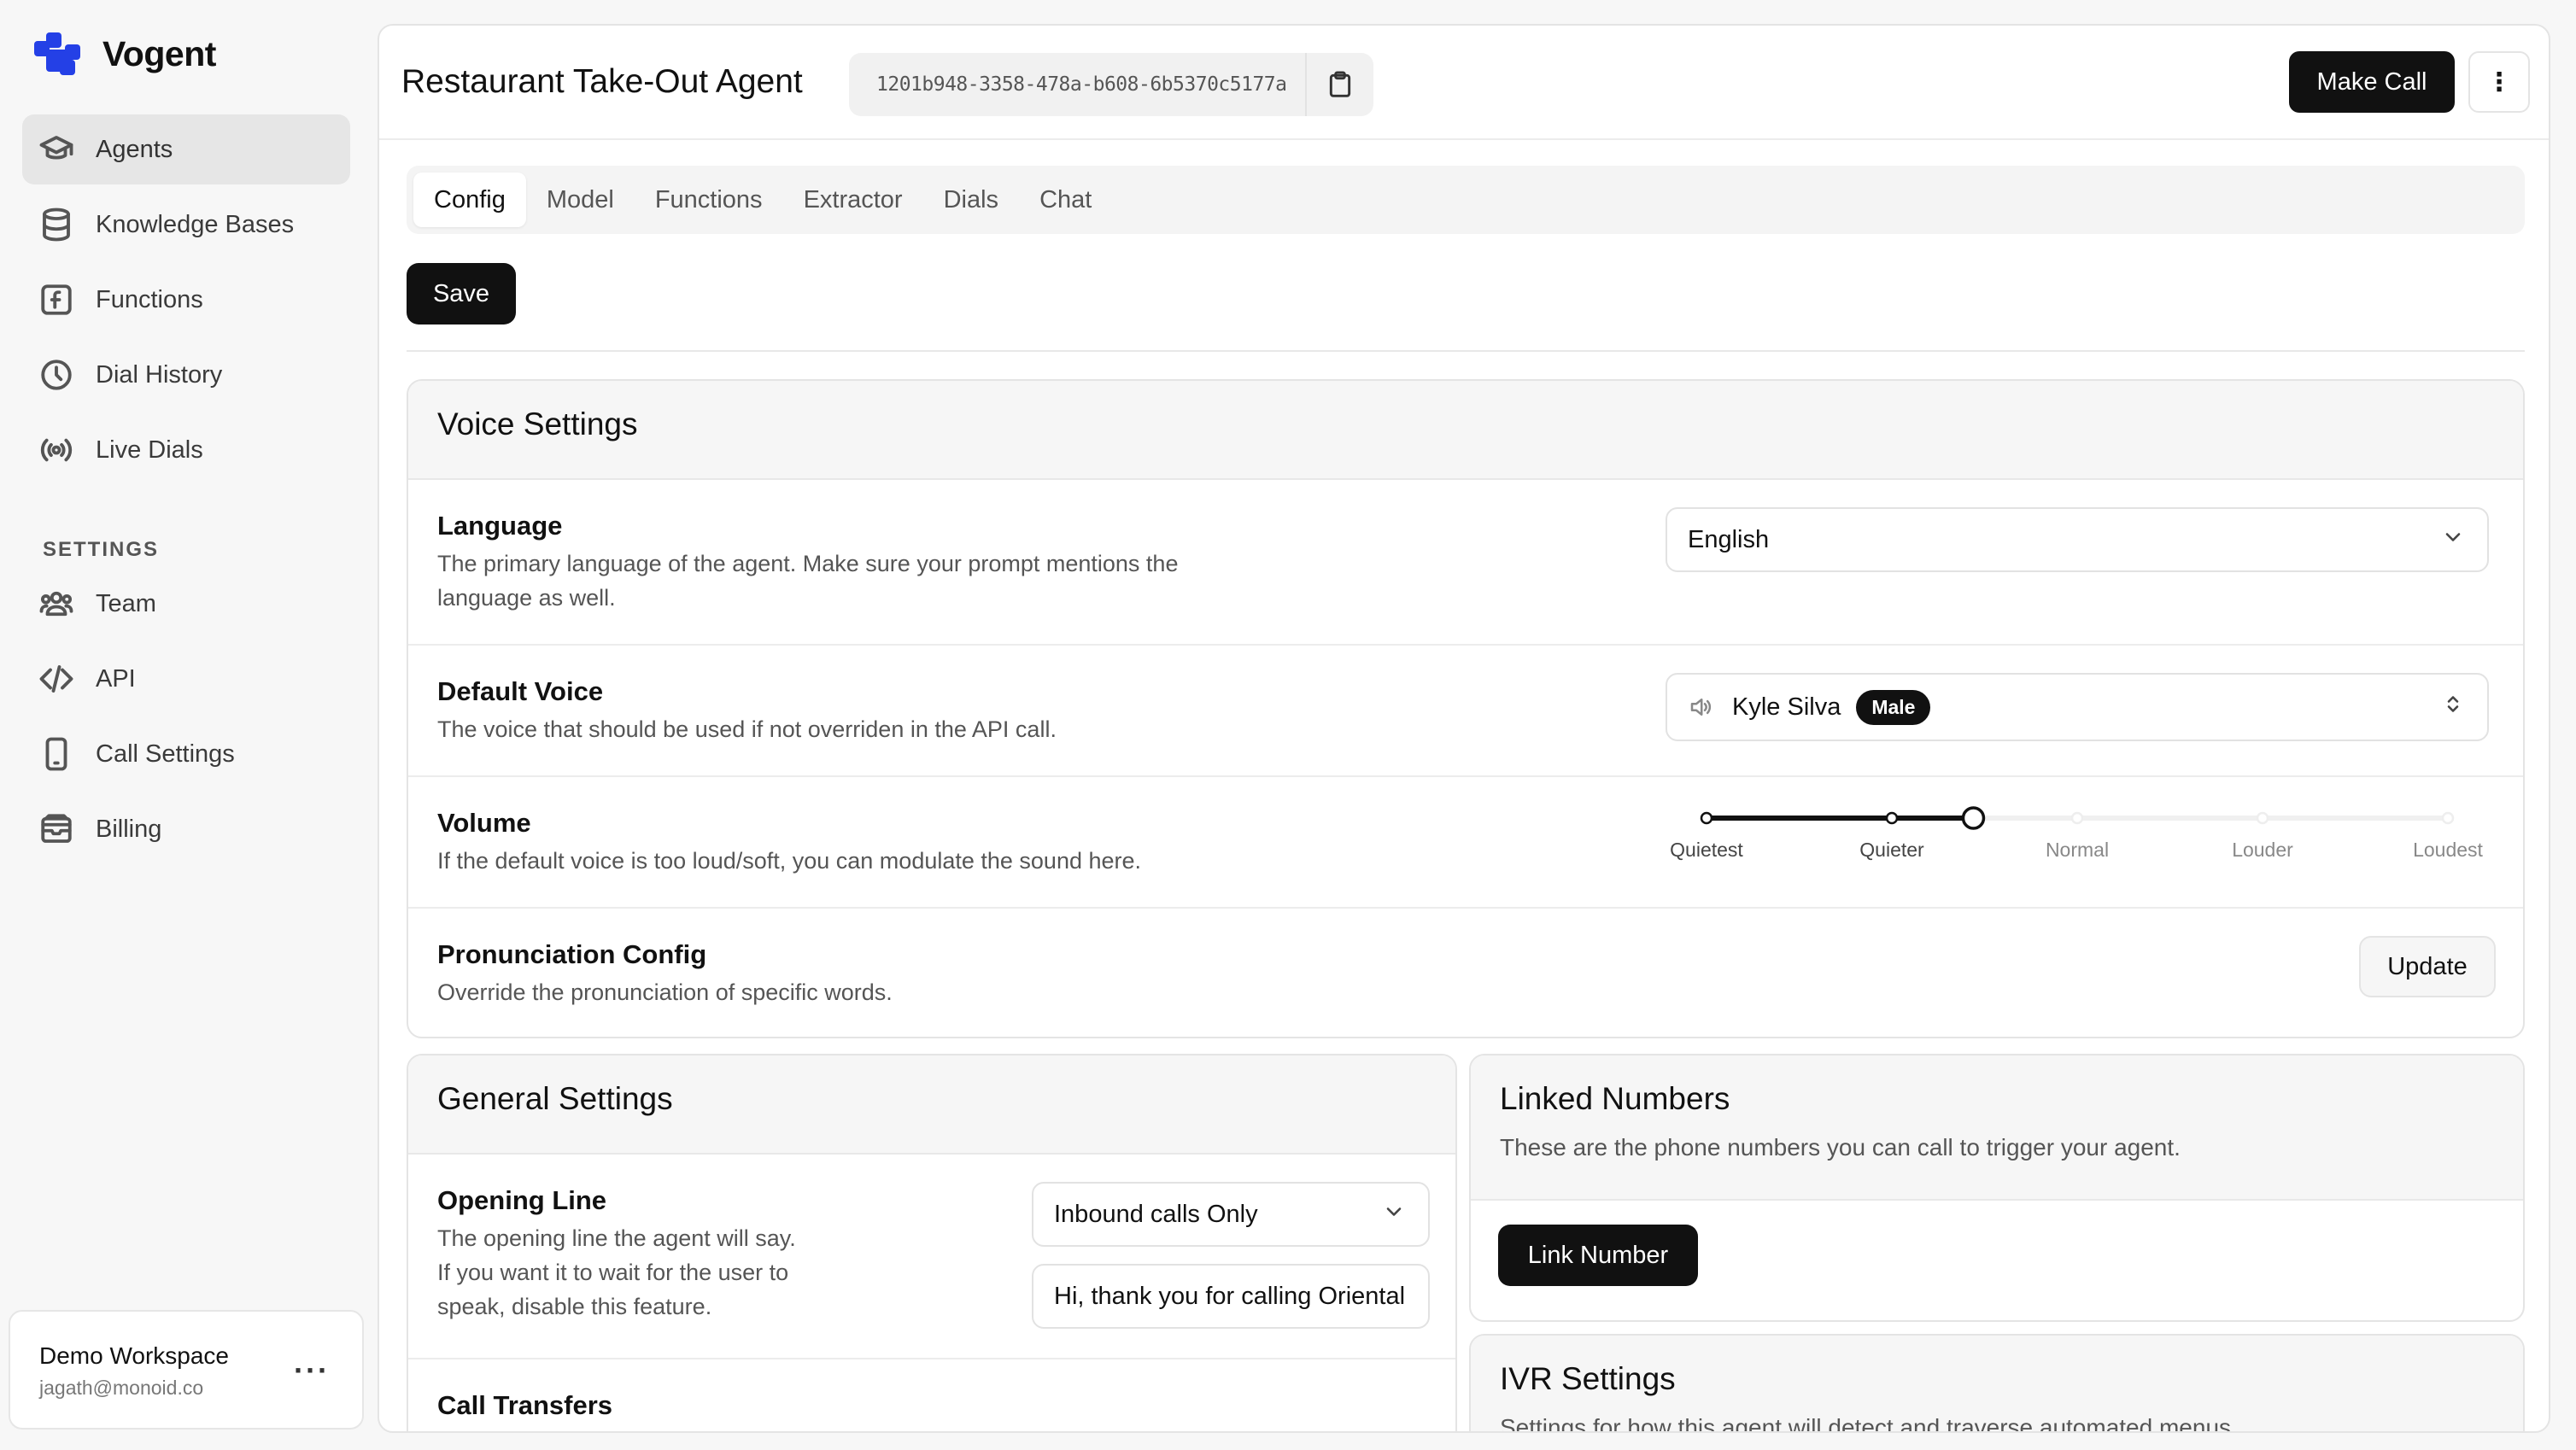 The height and width of the screenshot is (1450, 2576). What do you see at coordinates (2453, 707) in the screenshot?
I see `chevron-up-down-icon` at bounding box center [2453, 707].